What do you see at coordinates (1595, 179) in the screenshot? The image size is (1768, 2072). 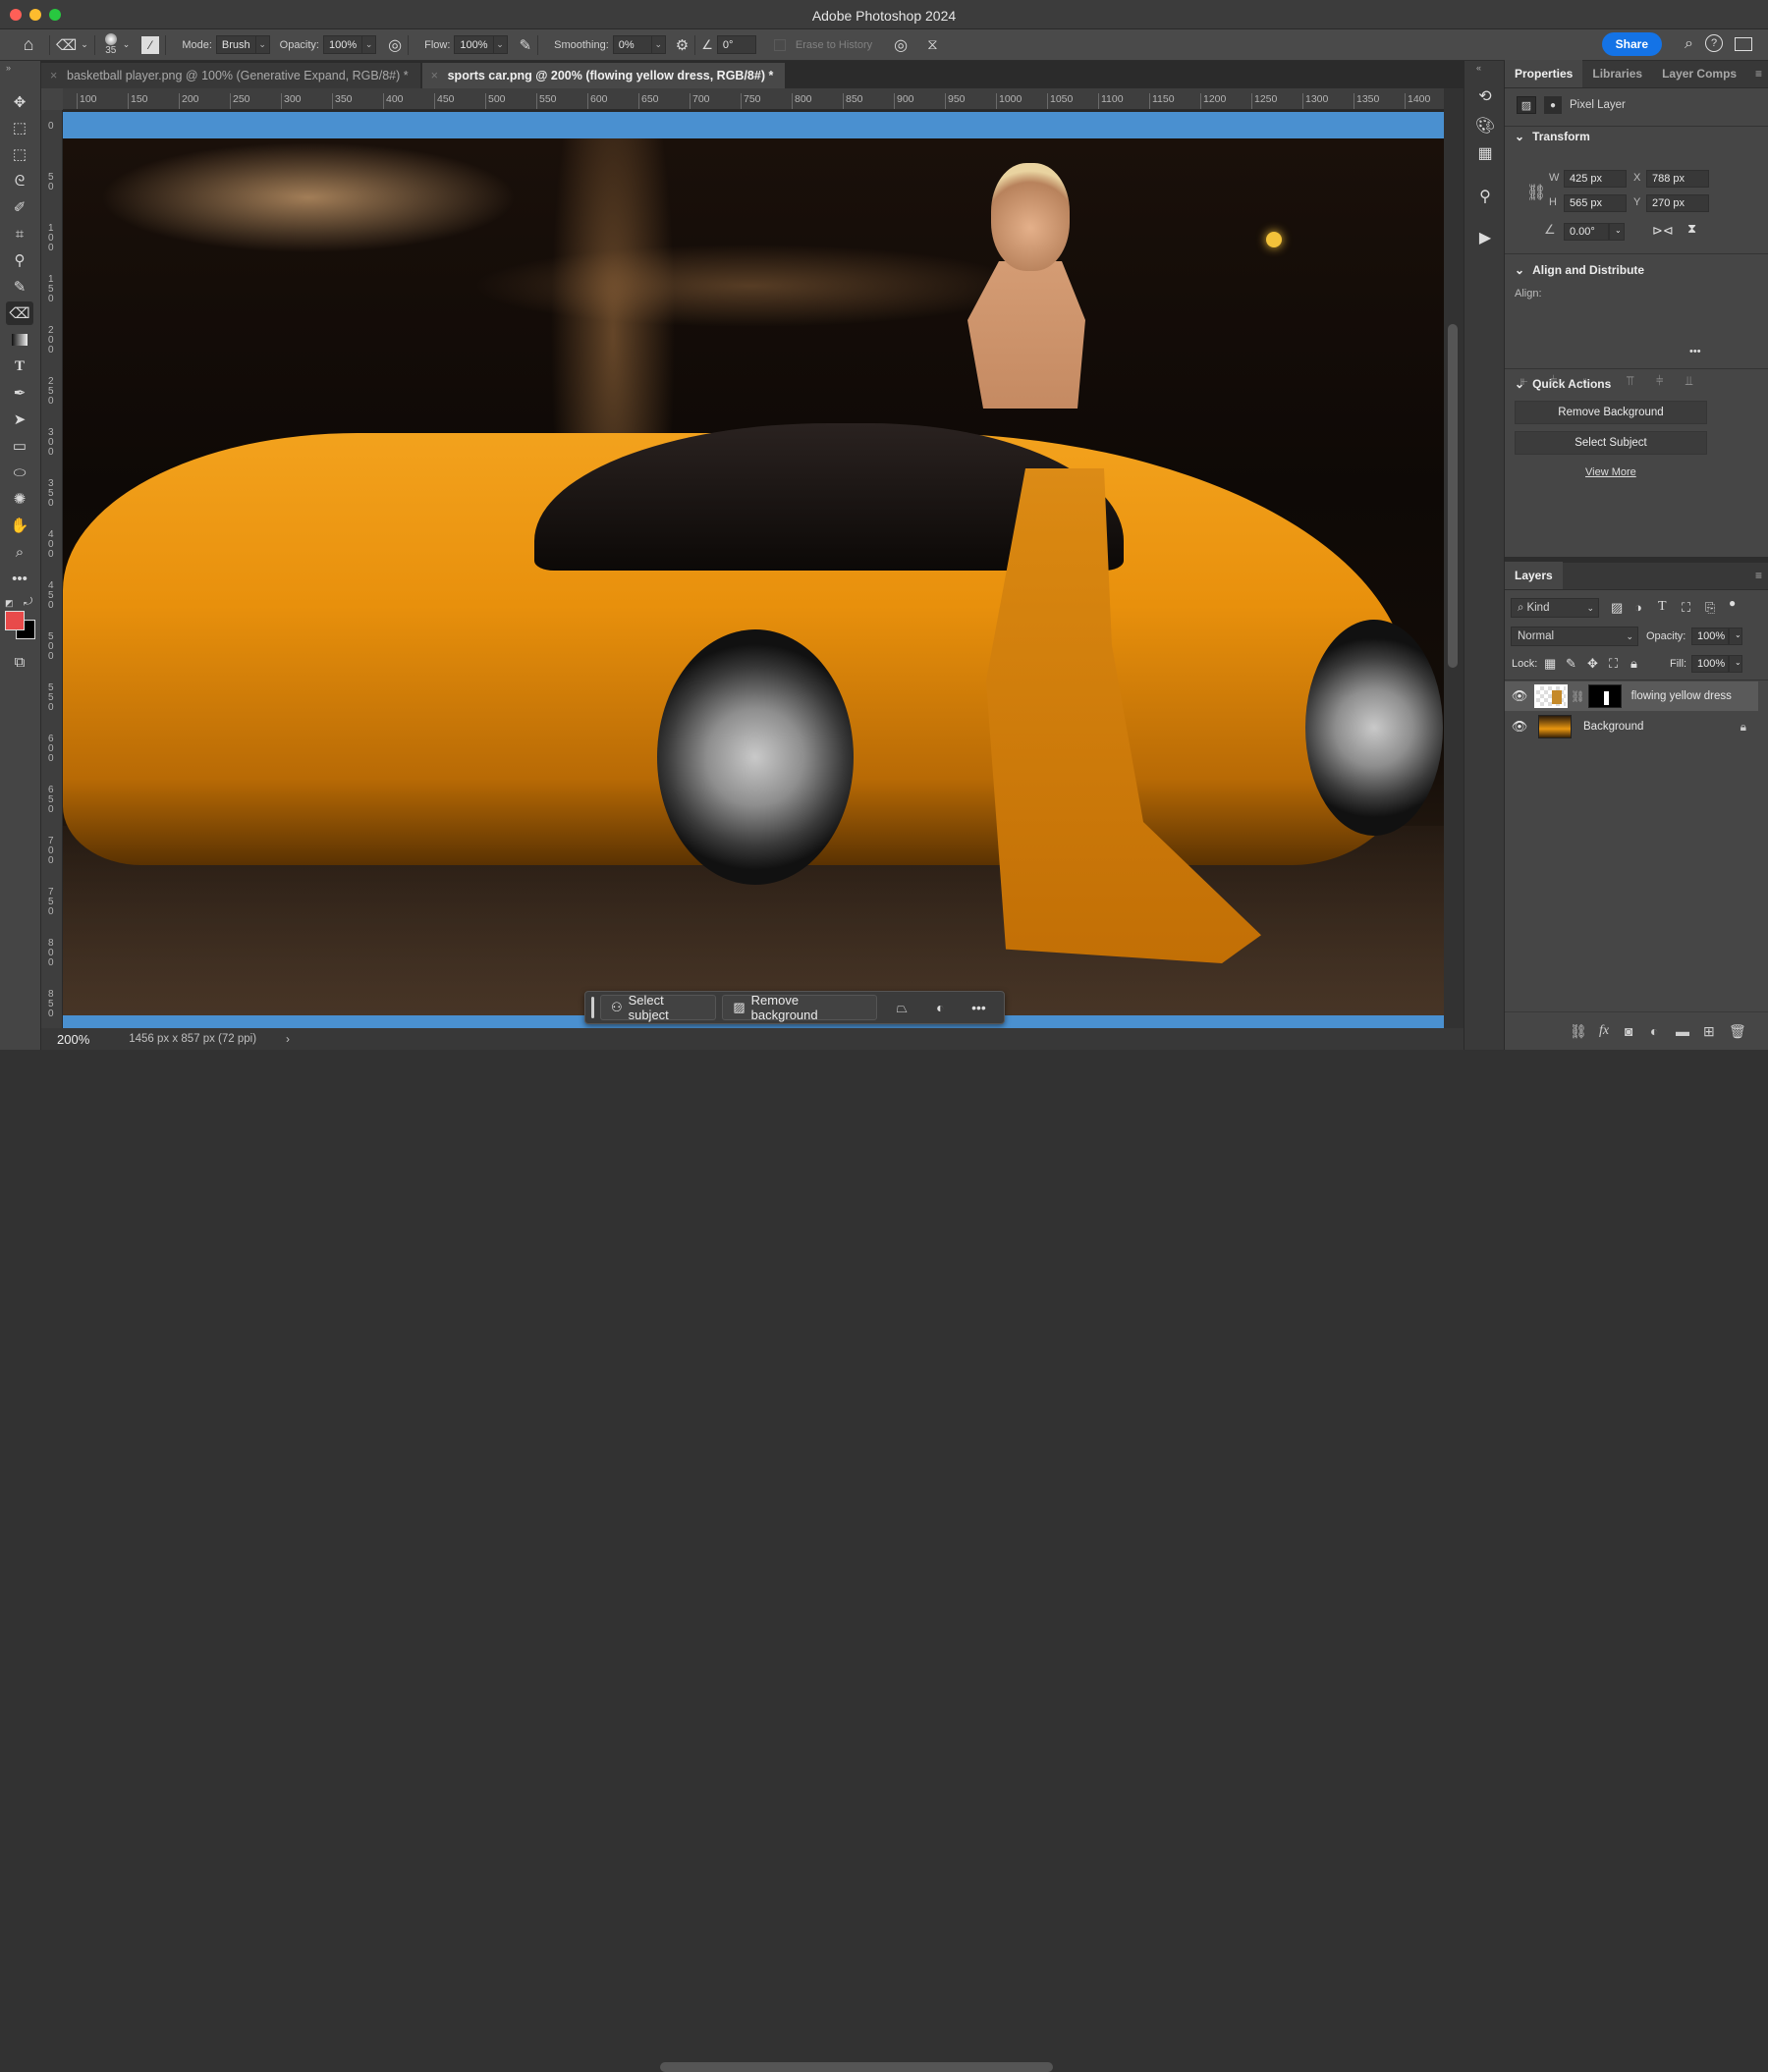 I see `width-field: 425 px` at bounding box center [1595, 179].